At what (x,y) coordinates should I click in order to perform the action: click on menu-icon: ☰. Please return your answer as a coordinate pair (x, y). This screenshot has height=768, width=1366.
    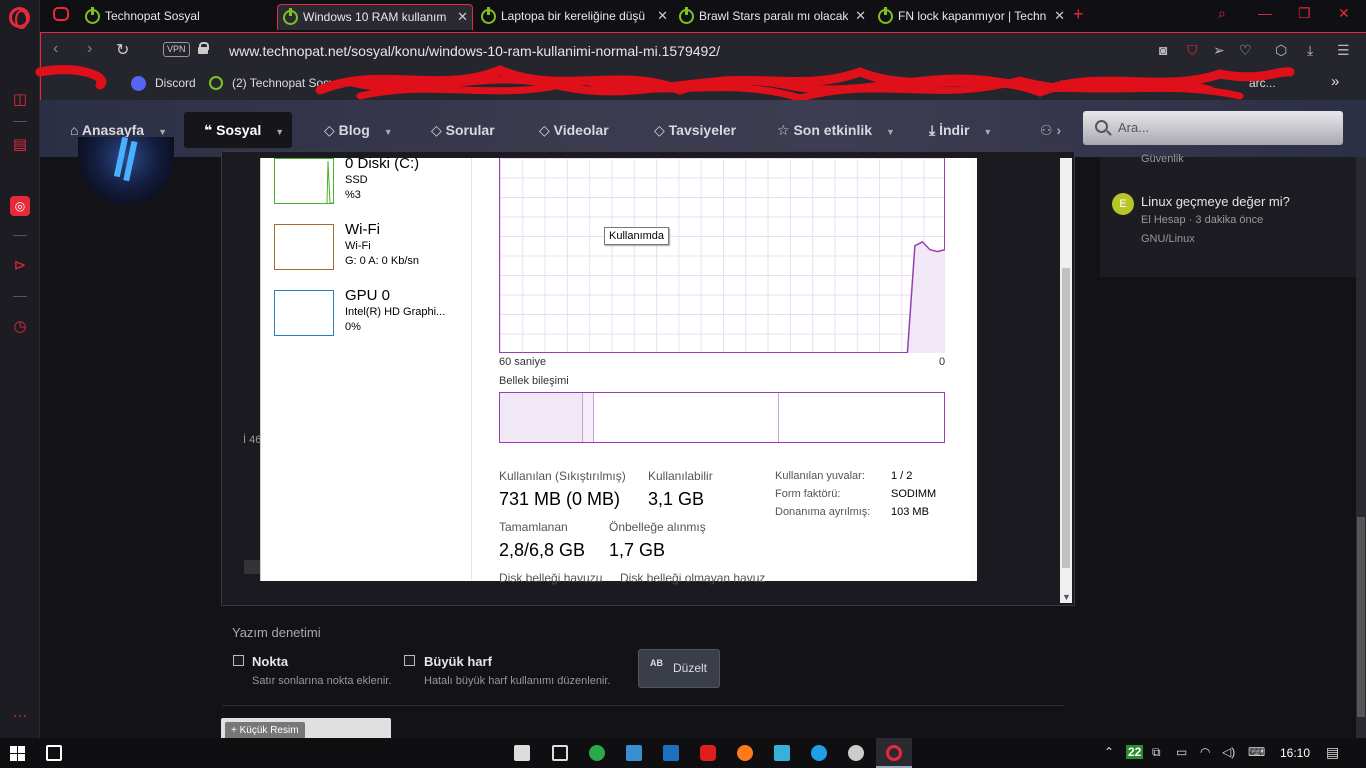
    Looking at the image, I should click on (1343, 50).